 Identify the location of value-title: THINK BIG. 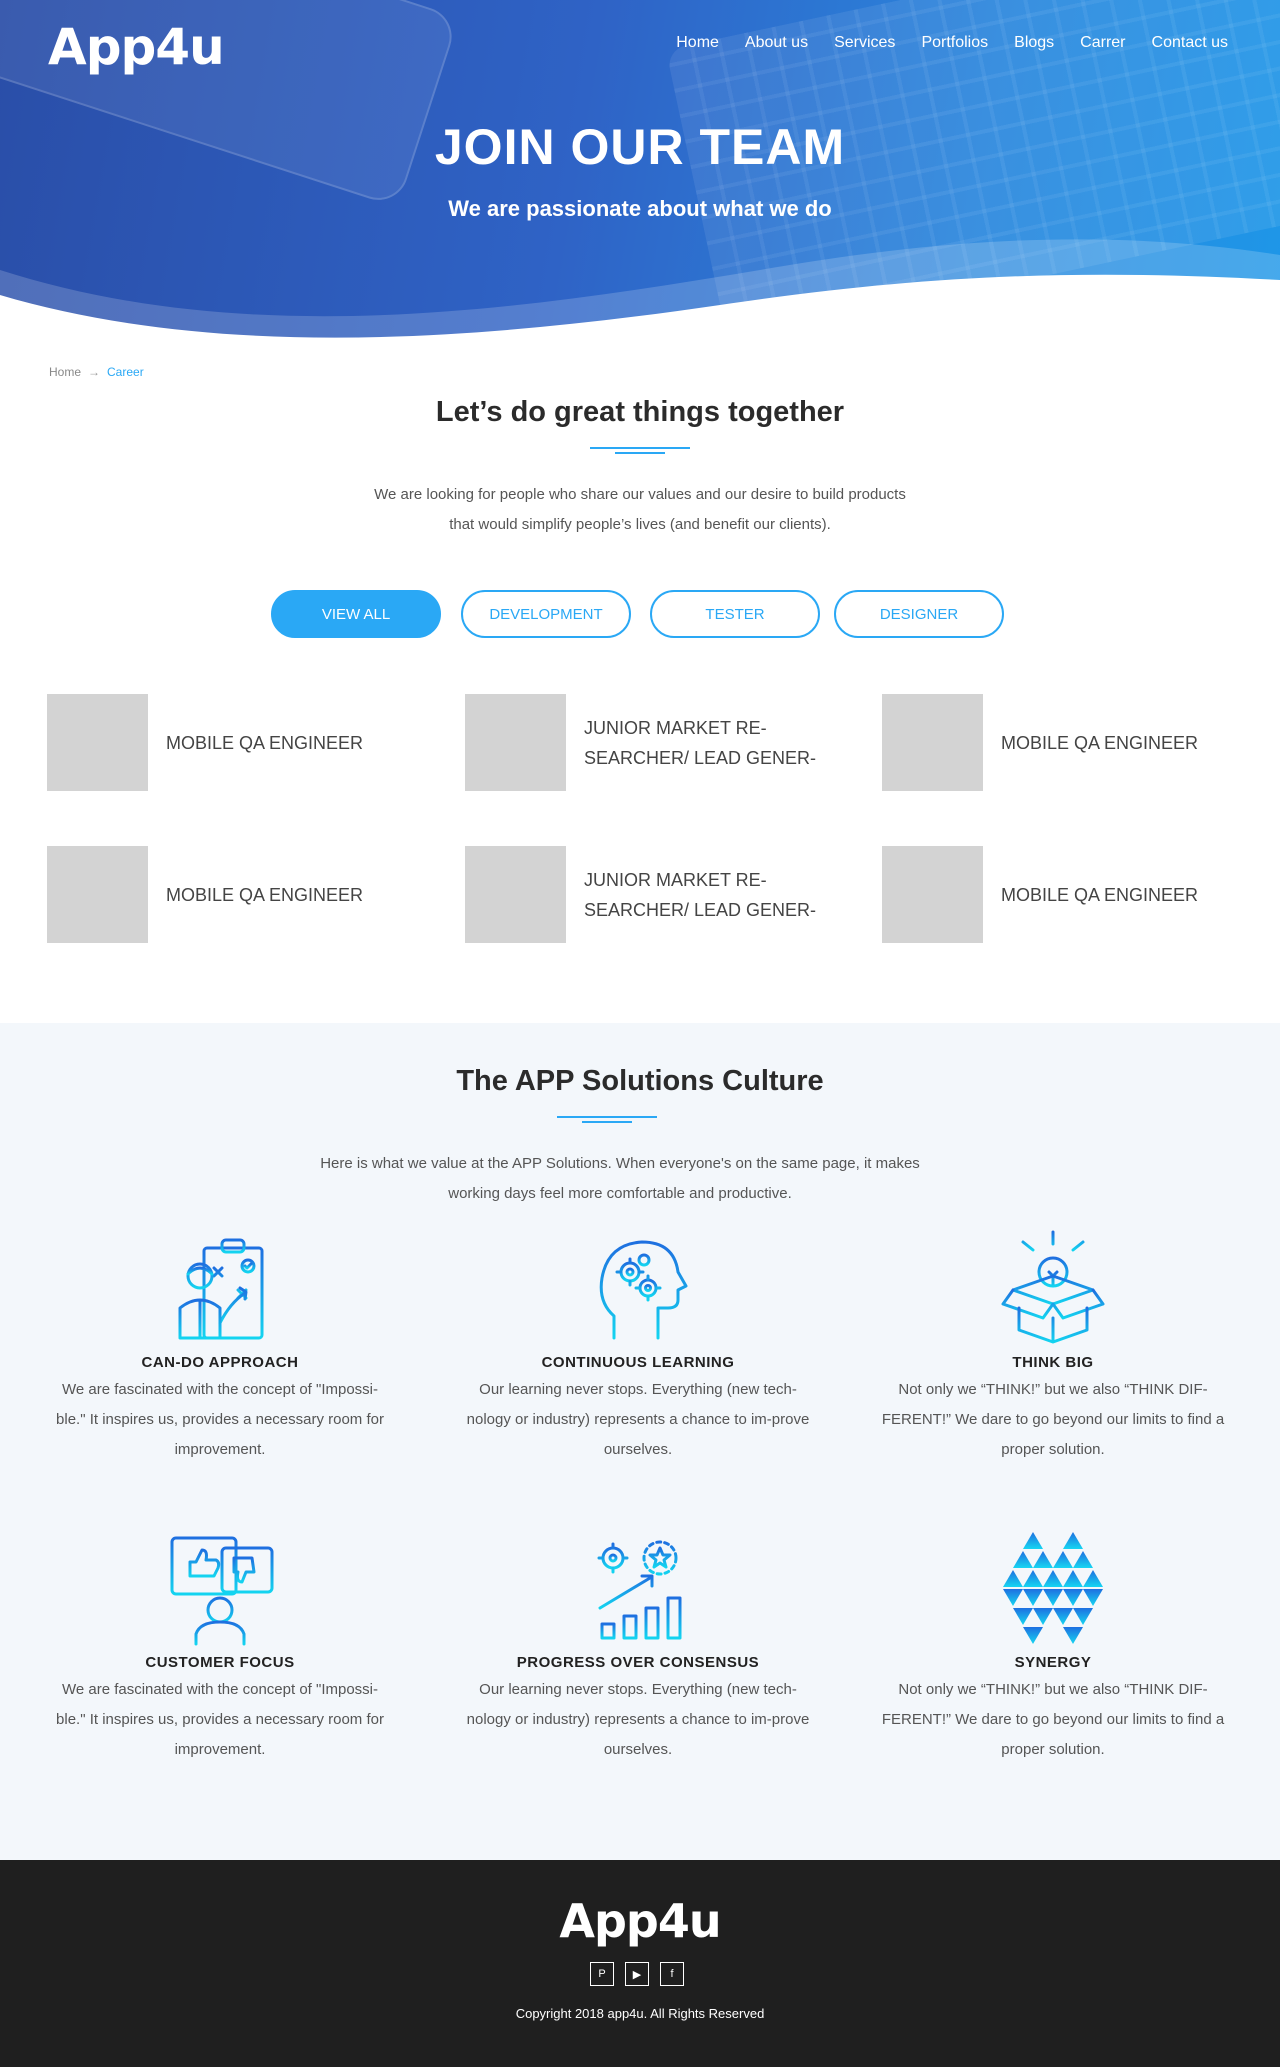
(1053, 1362).